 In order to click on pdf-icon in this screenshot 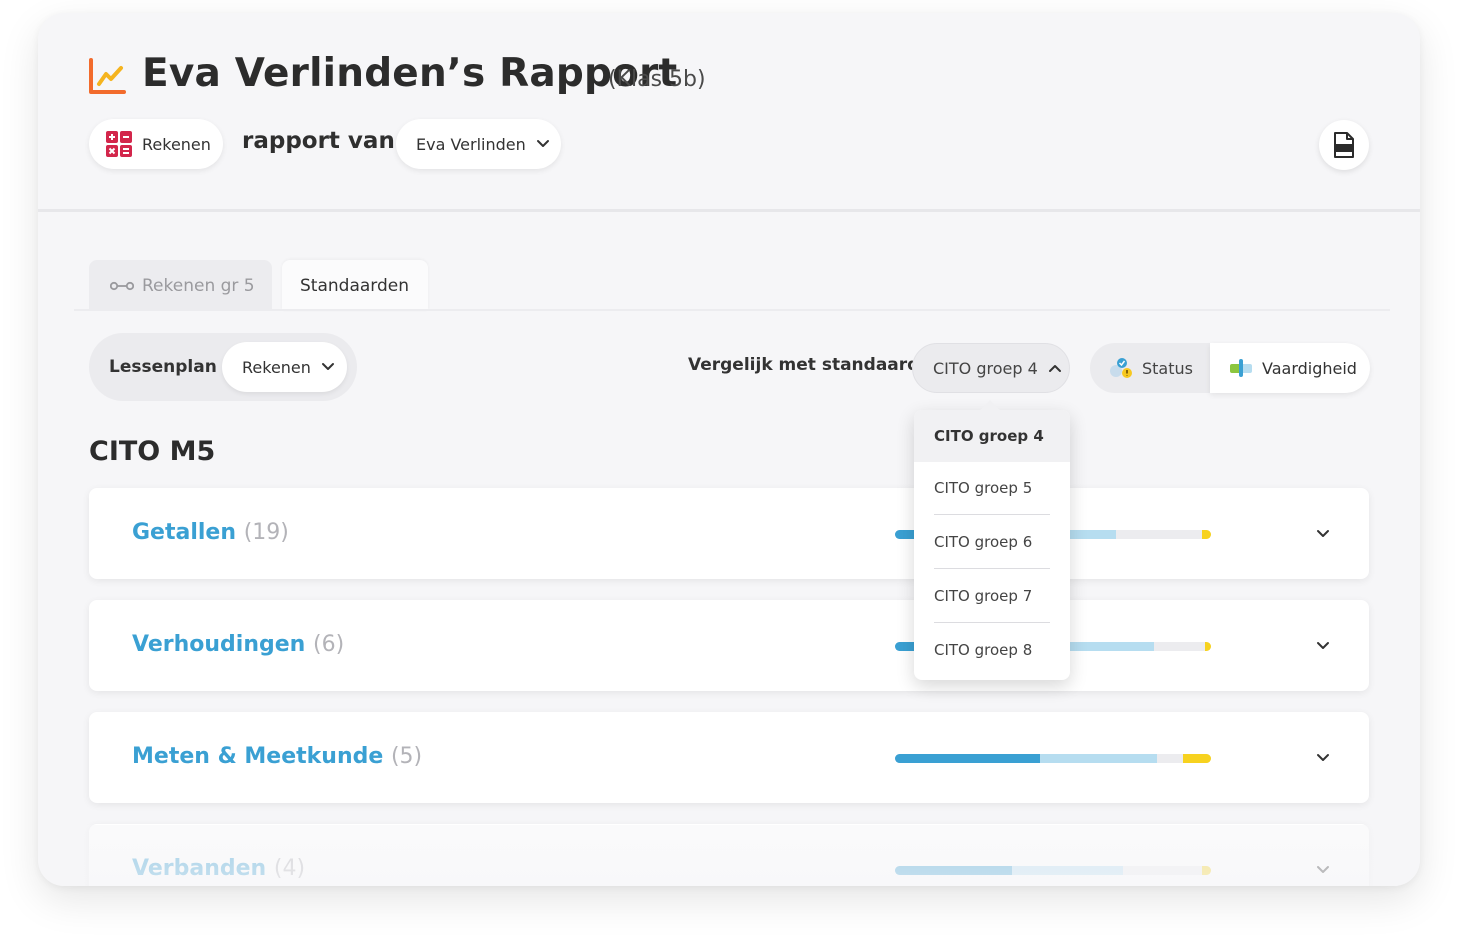, I will do `click(1344, 145)`.